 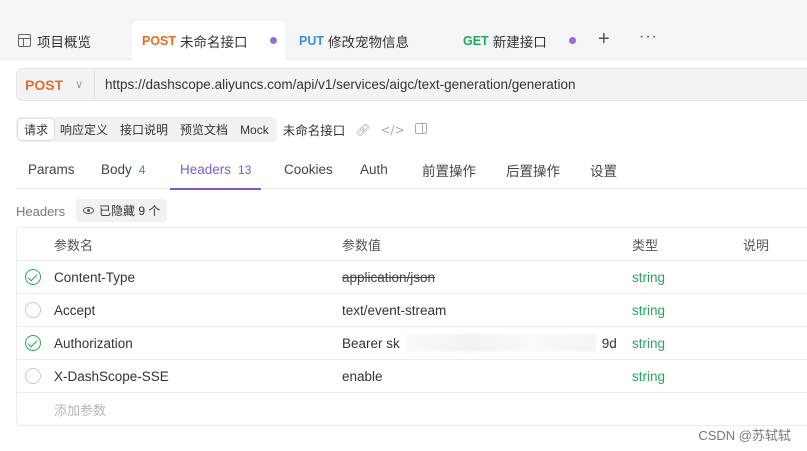 I want to click on tab-count: 4, so click(x=142, y=169).